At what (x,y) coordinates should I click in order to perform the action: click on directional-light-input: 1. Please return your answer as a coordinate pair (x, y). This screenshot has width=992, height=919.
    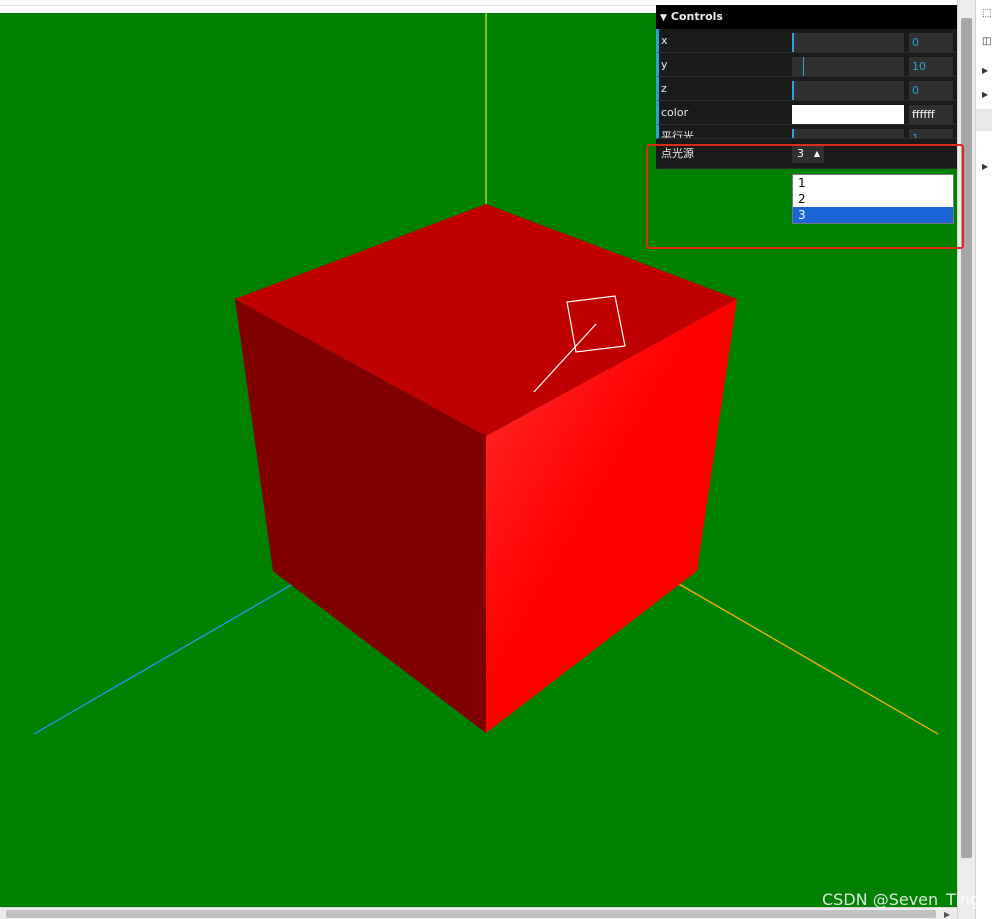
    Looking at the image, I should click on (931, 133).